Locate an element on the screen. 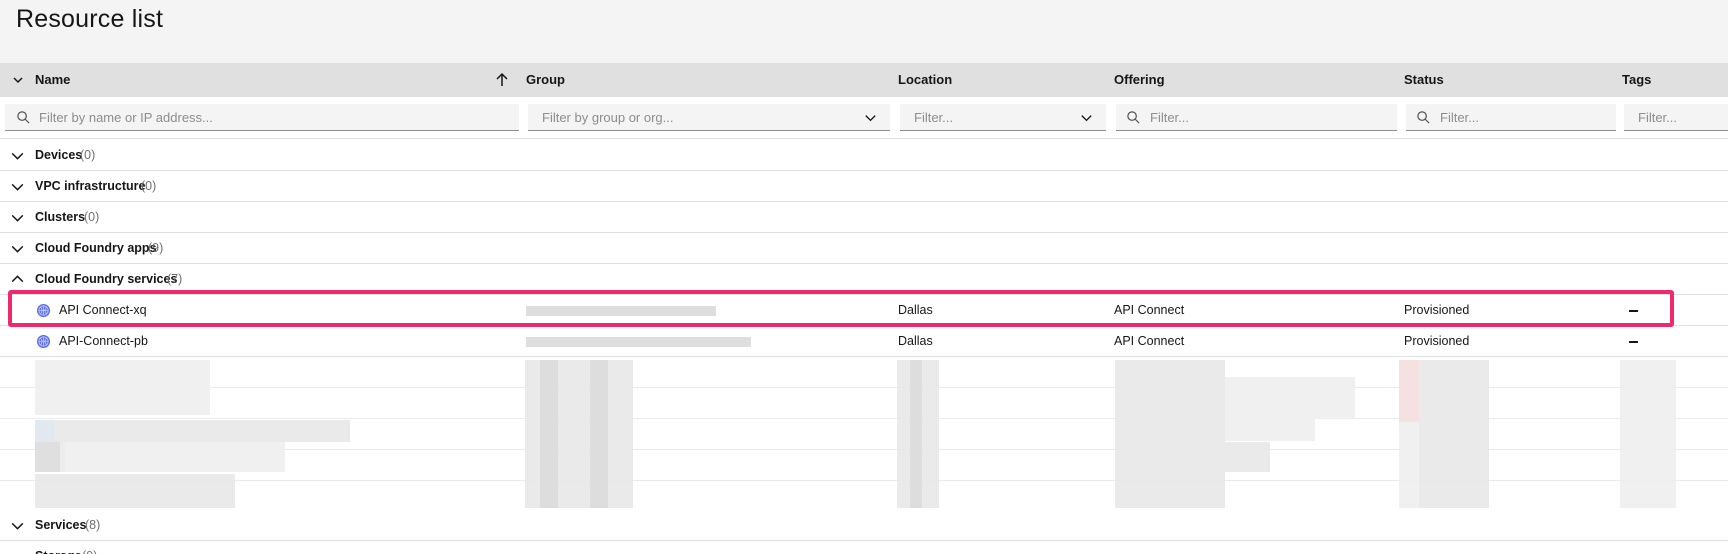 This screenshot has height=554, width=1728. group-label: Cloud Foundry services is located at coordinates (106, 279).